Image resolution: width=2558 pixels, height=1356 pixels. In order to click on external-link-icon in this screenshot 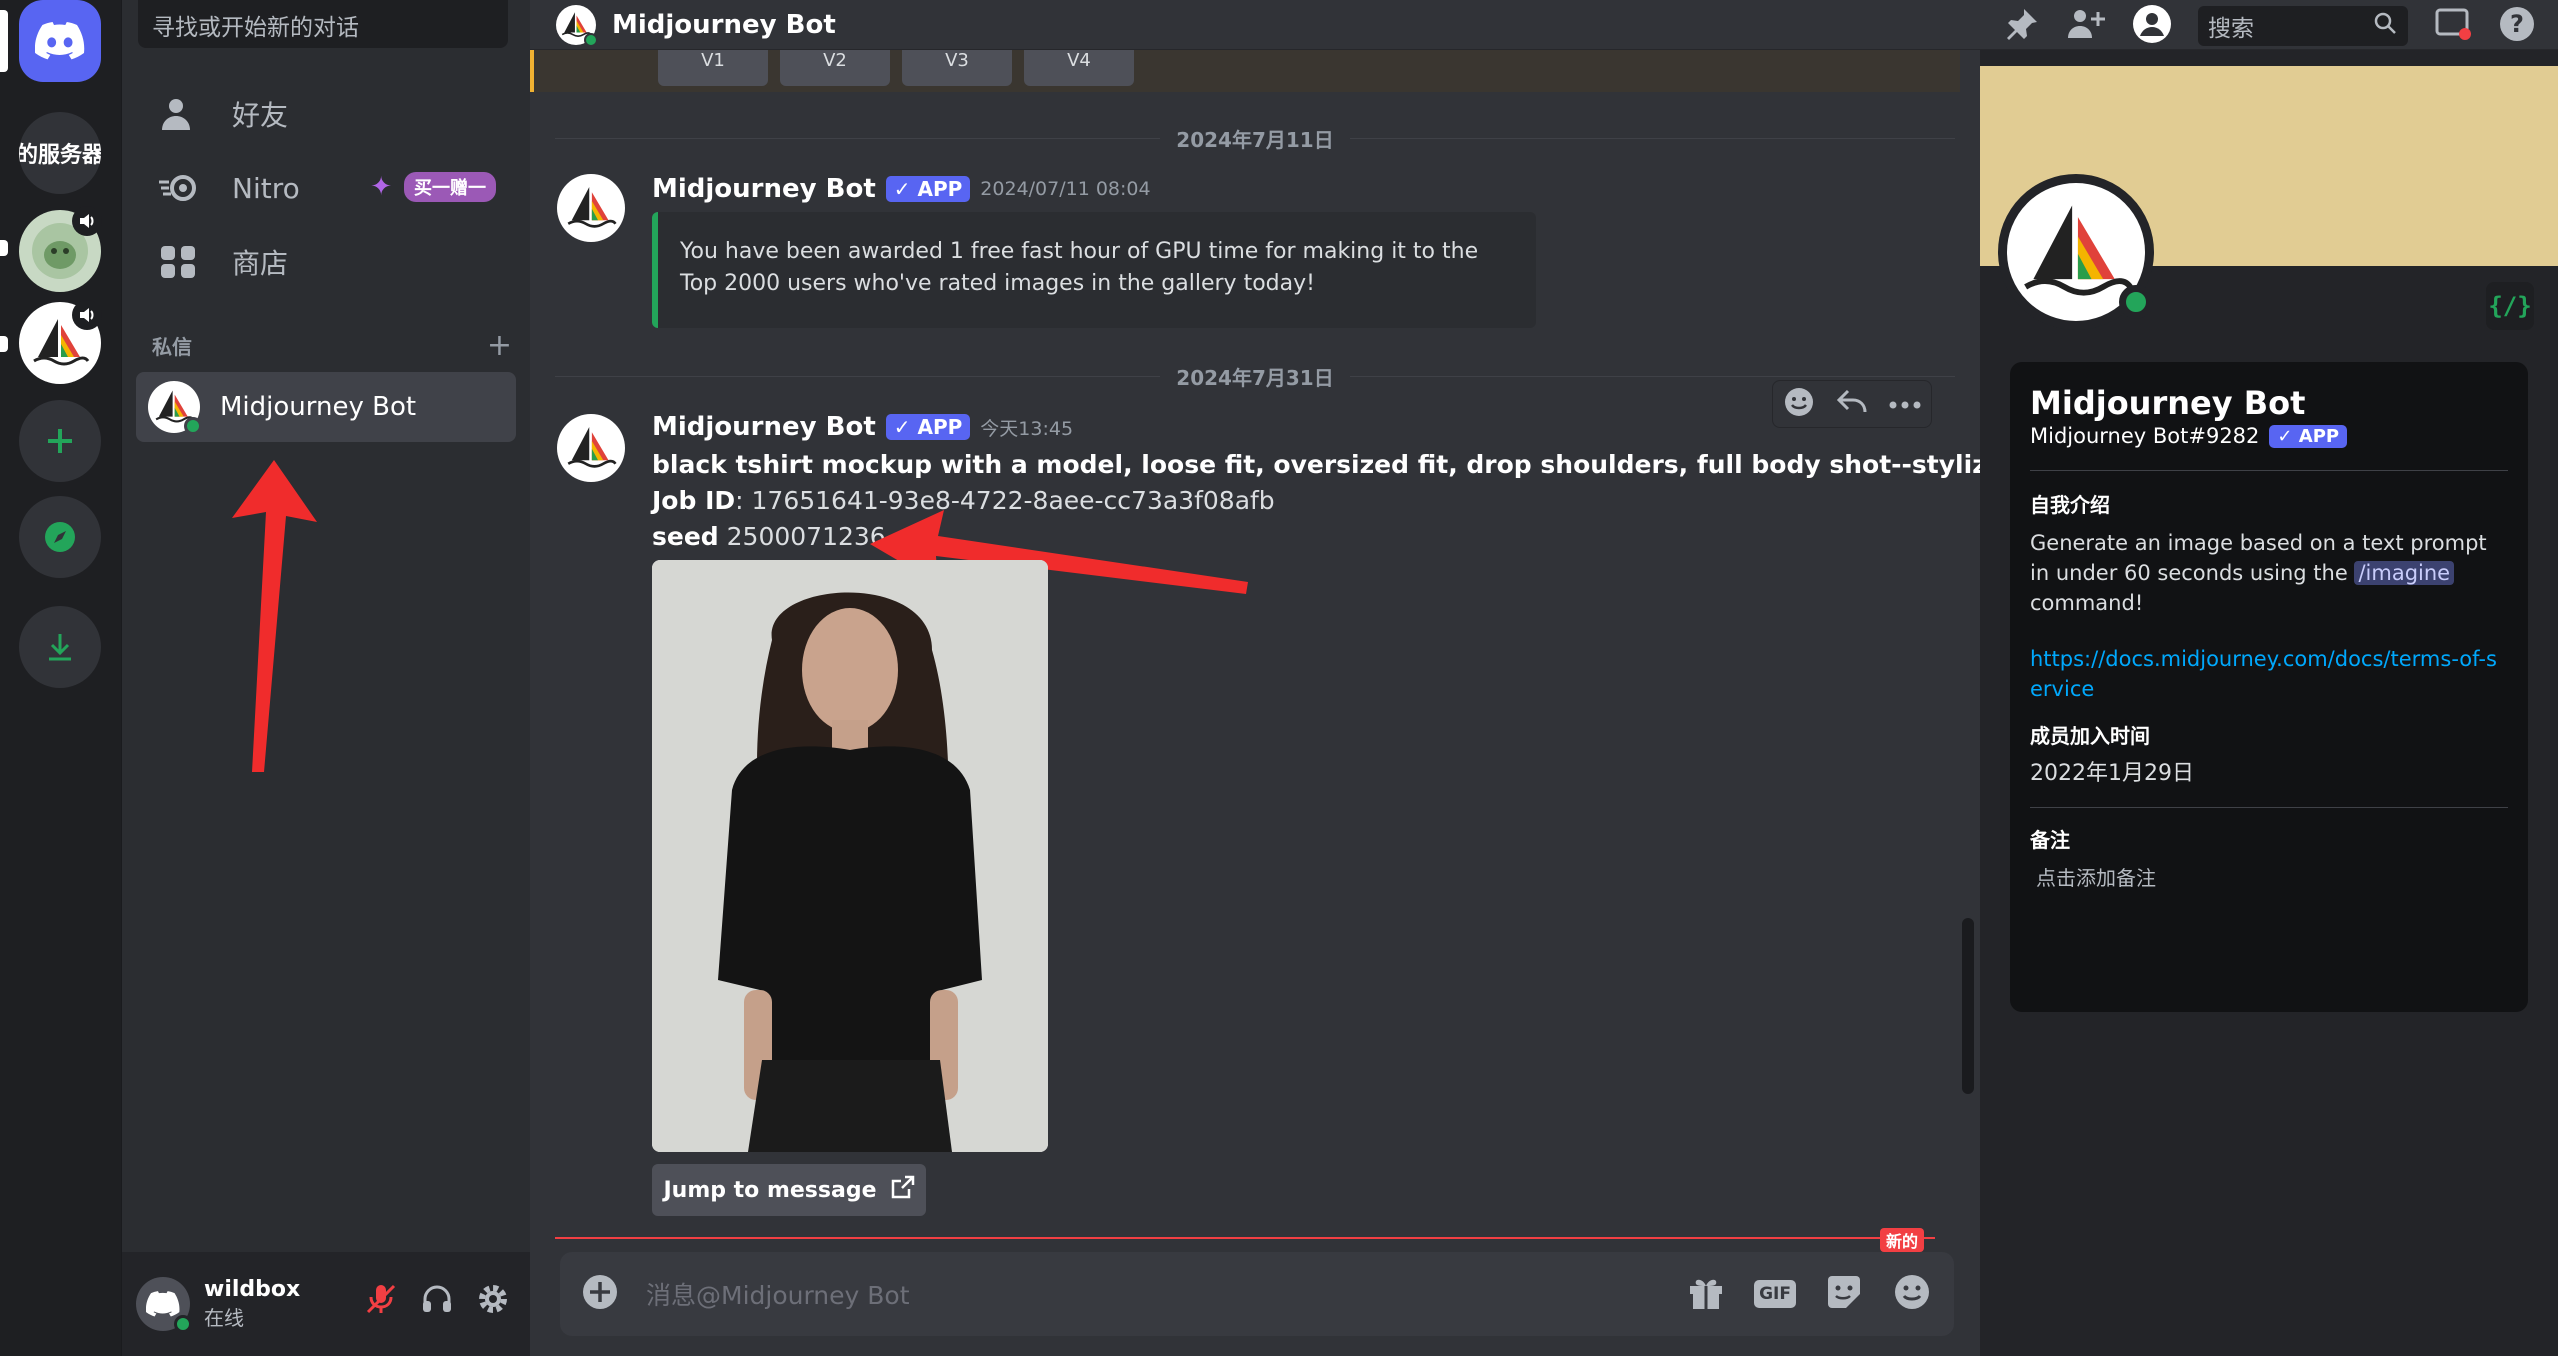, I will do `click(903, 1190)`.